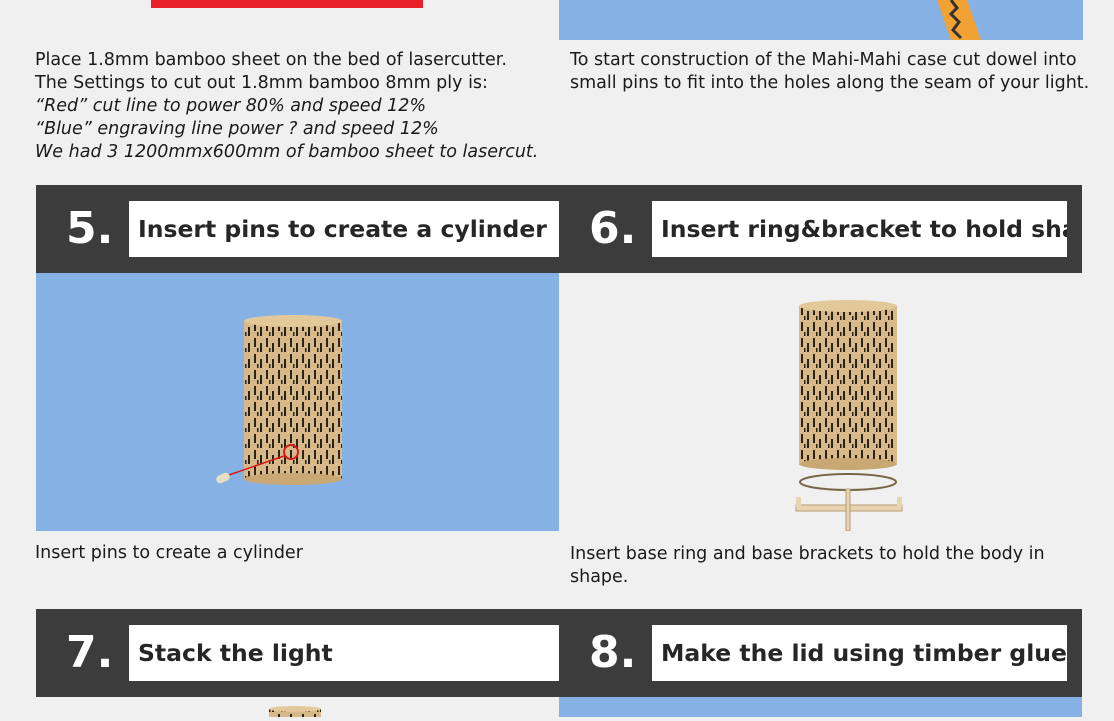  Describe the element at coordinates (90, 228) in the screenshot. I see `step5-number: 5.` at that location.